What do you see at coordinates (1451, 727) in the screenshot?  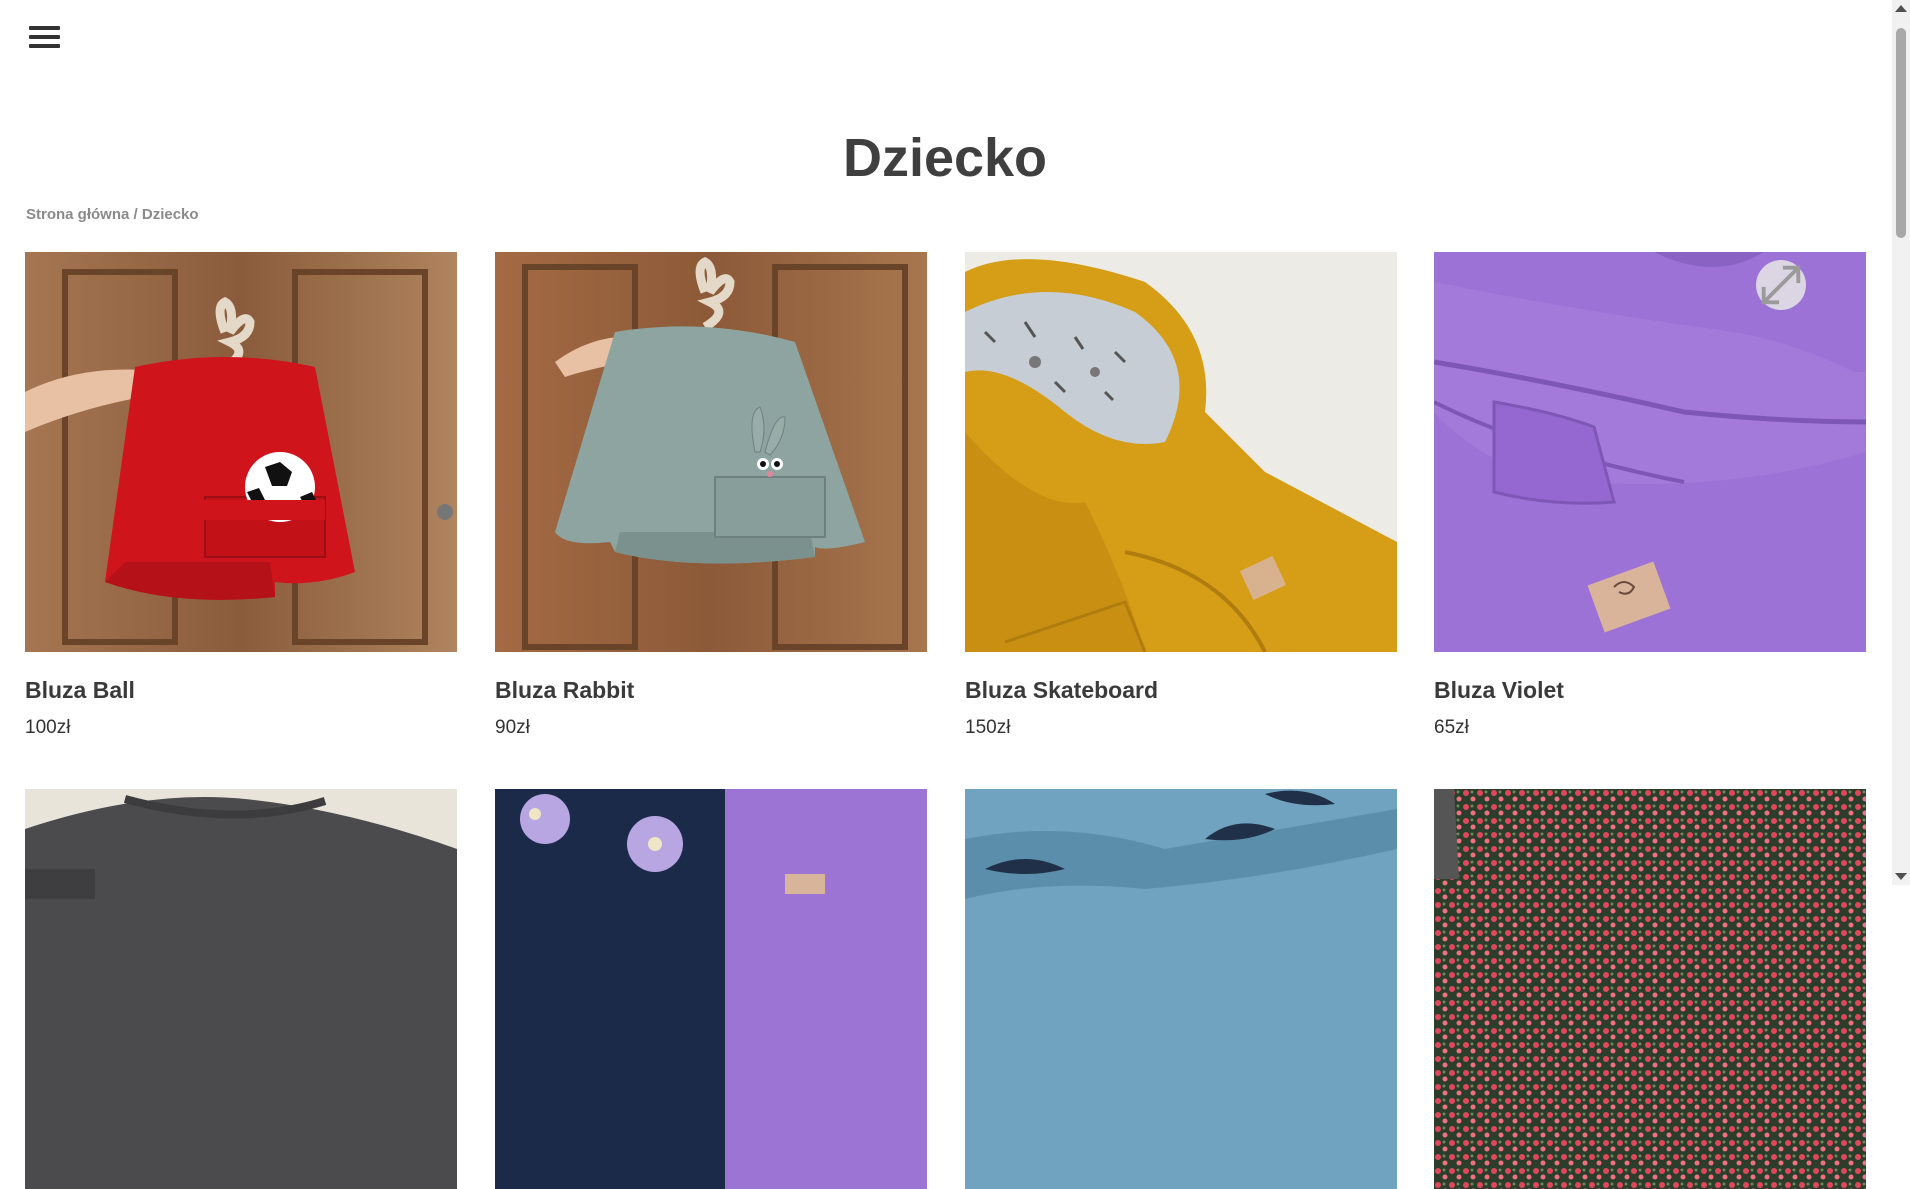 I see `product-price: 65zł` at bounding box center [1451, 727].